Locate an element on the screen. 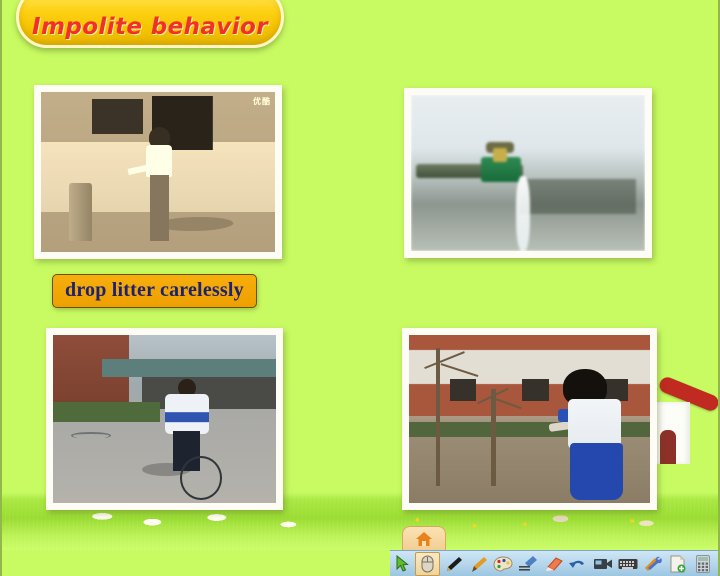 This screenshot has width=720, height=576. home-tab is located at coordinates (424, 538).